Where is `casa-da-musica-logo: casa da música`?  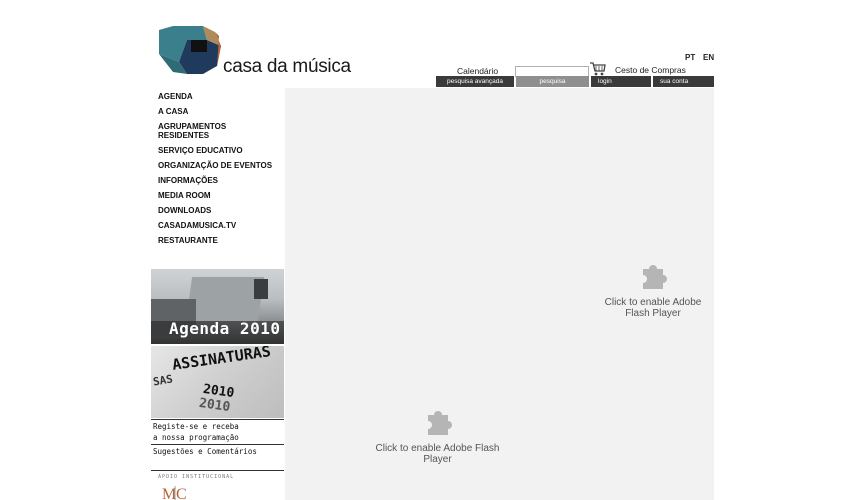 casa-da-musica-logo: casa da música is located at coordinates (254, 52).